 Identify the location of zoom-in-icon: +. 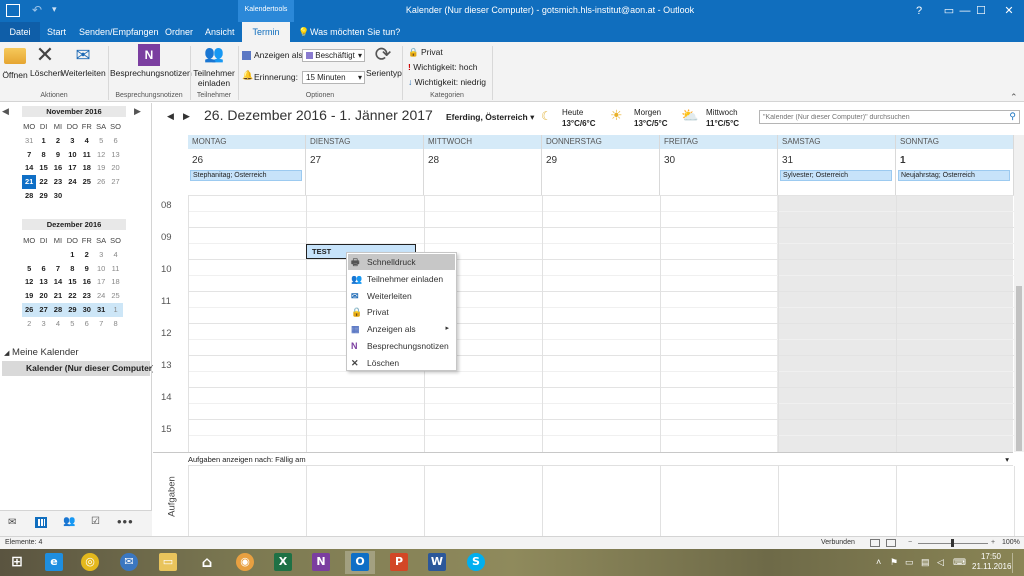
(993, 543).